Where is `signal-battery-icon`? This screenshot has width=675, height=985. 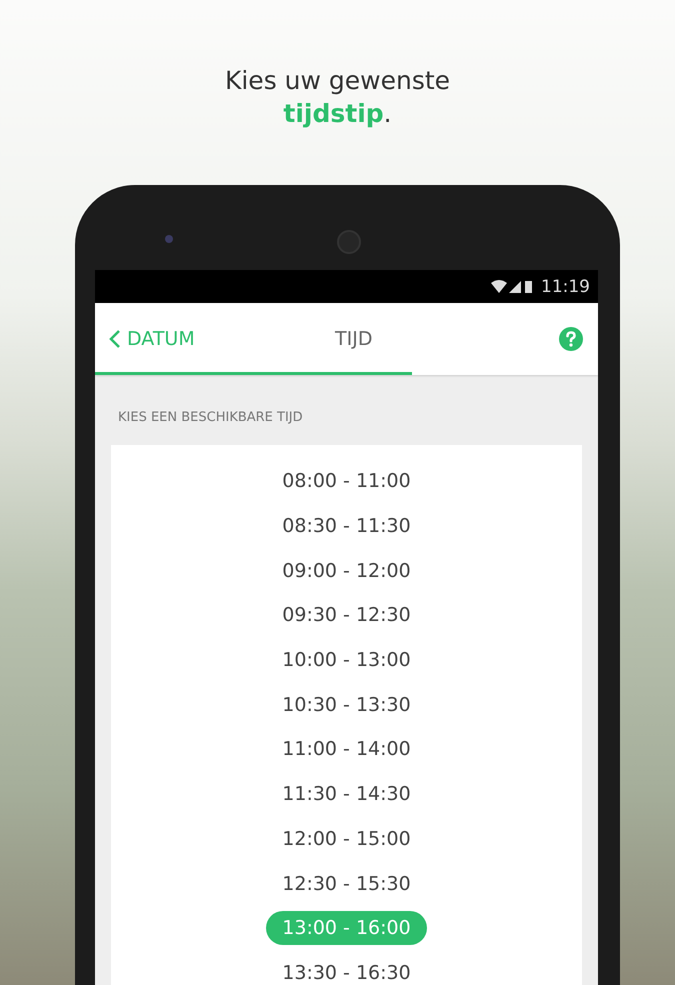 signal-battery-icon is located at coordinates (513, 286).